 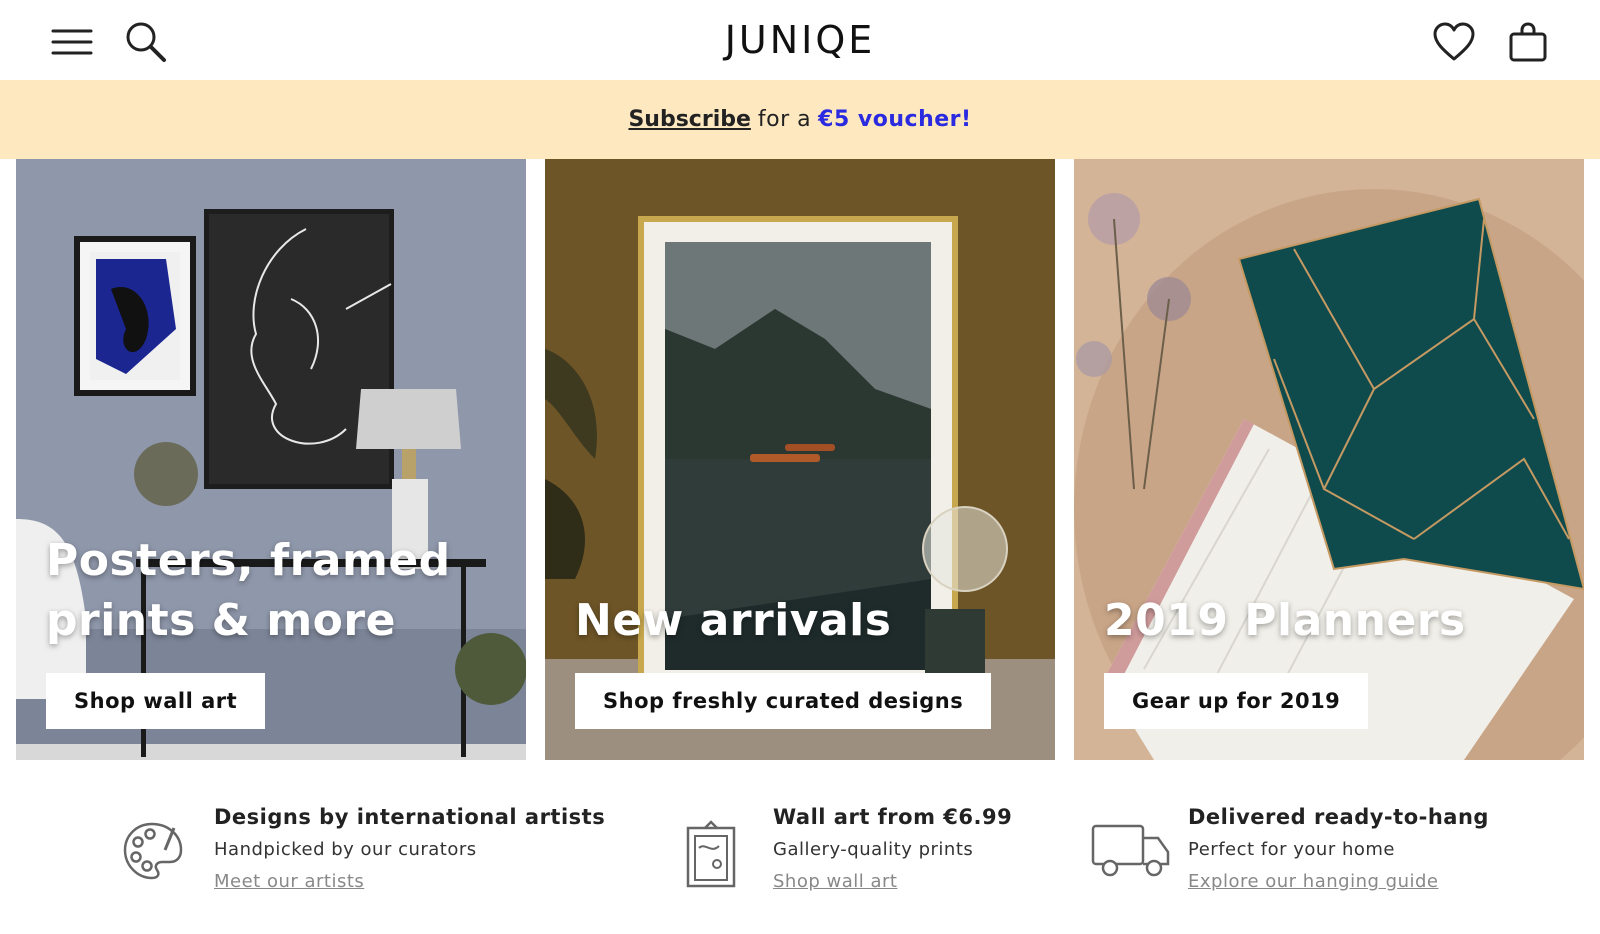 I want to click on hanging-guide-link: Explore our hanging guide, so click(x=1338, y=881).